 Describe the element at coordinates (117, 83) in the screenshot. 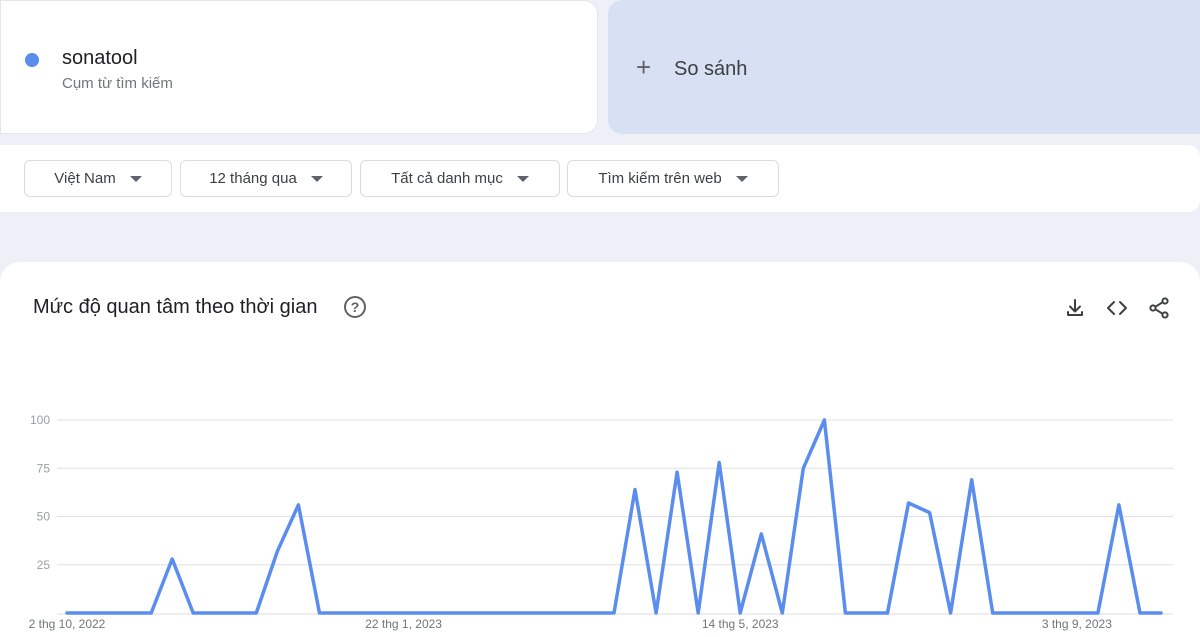

I see `term-type-label: Cụm từ tìm kiếm` at that location.